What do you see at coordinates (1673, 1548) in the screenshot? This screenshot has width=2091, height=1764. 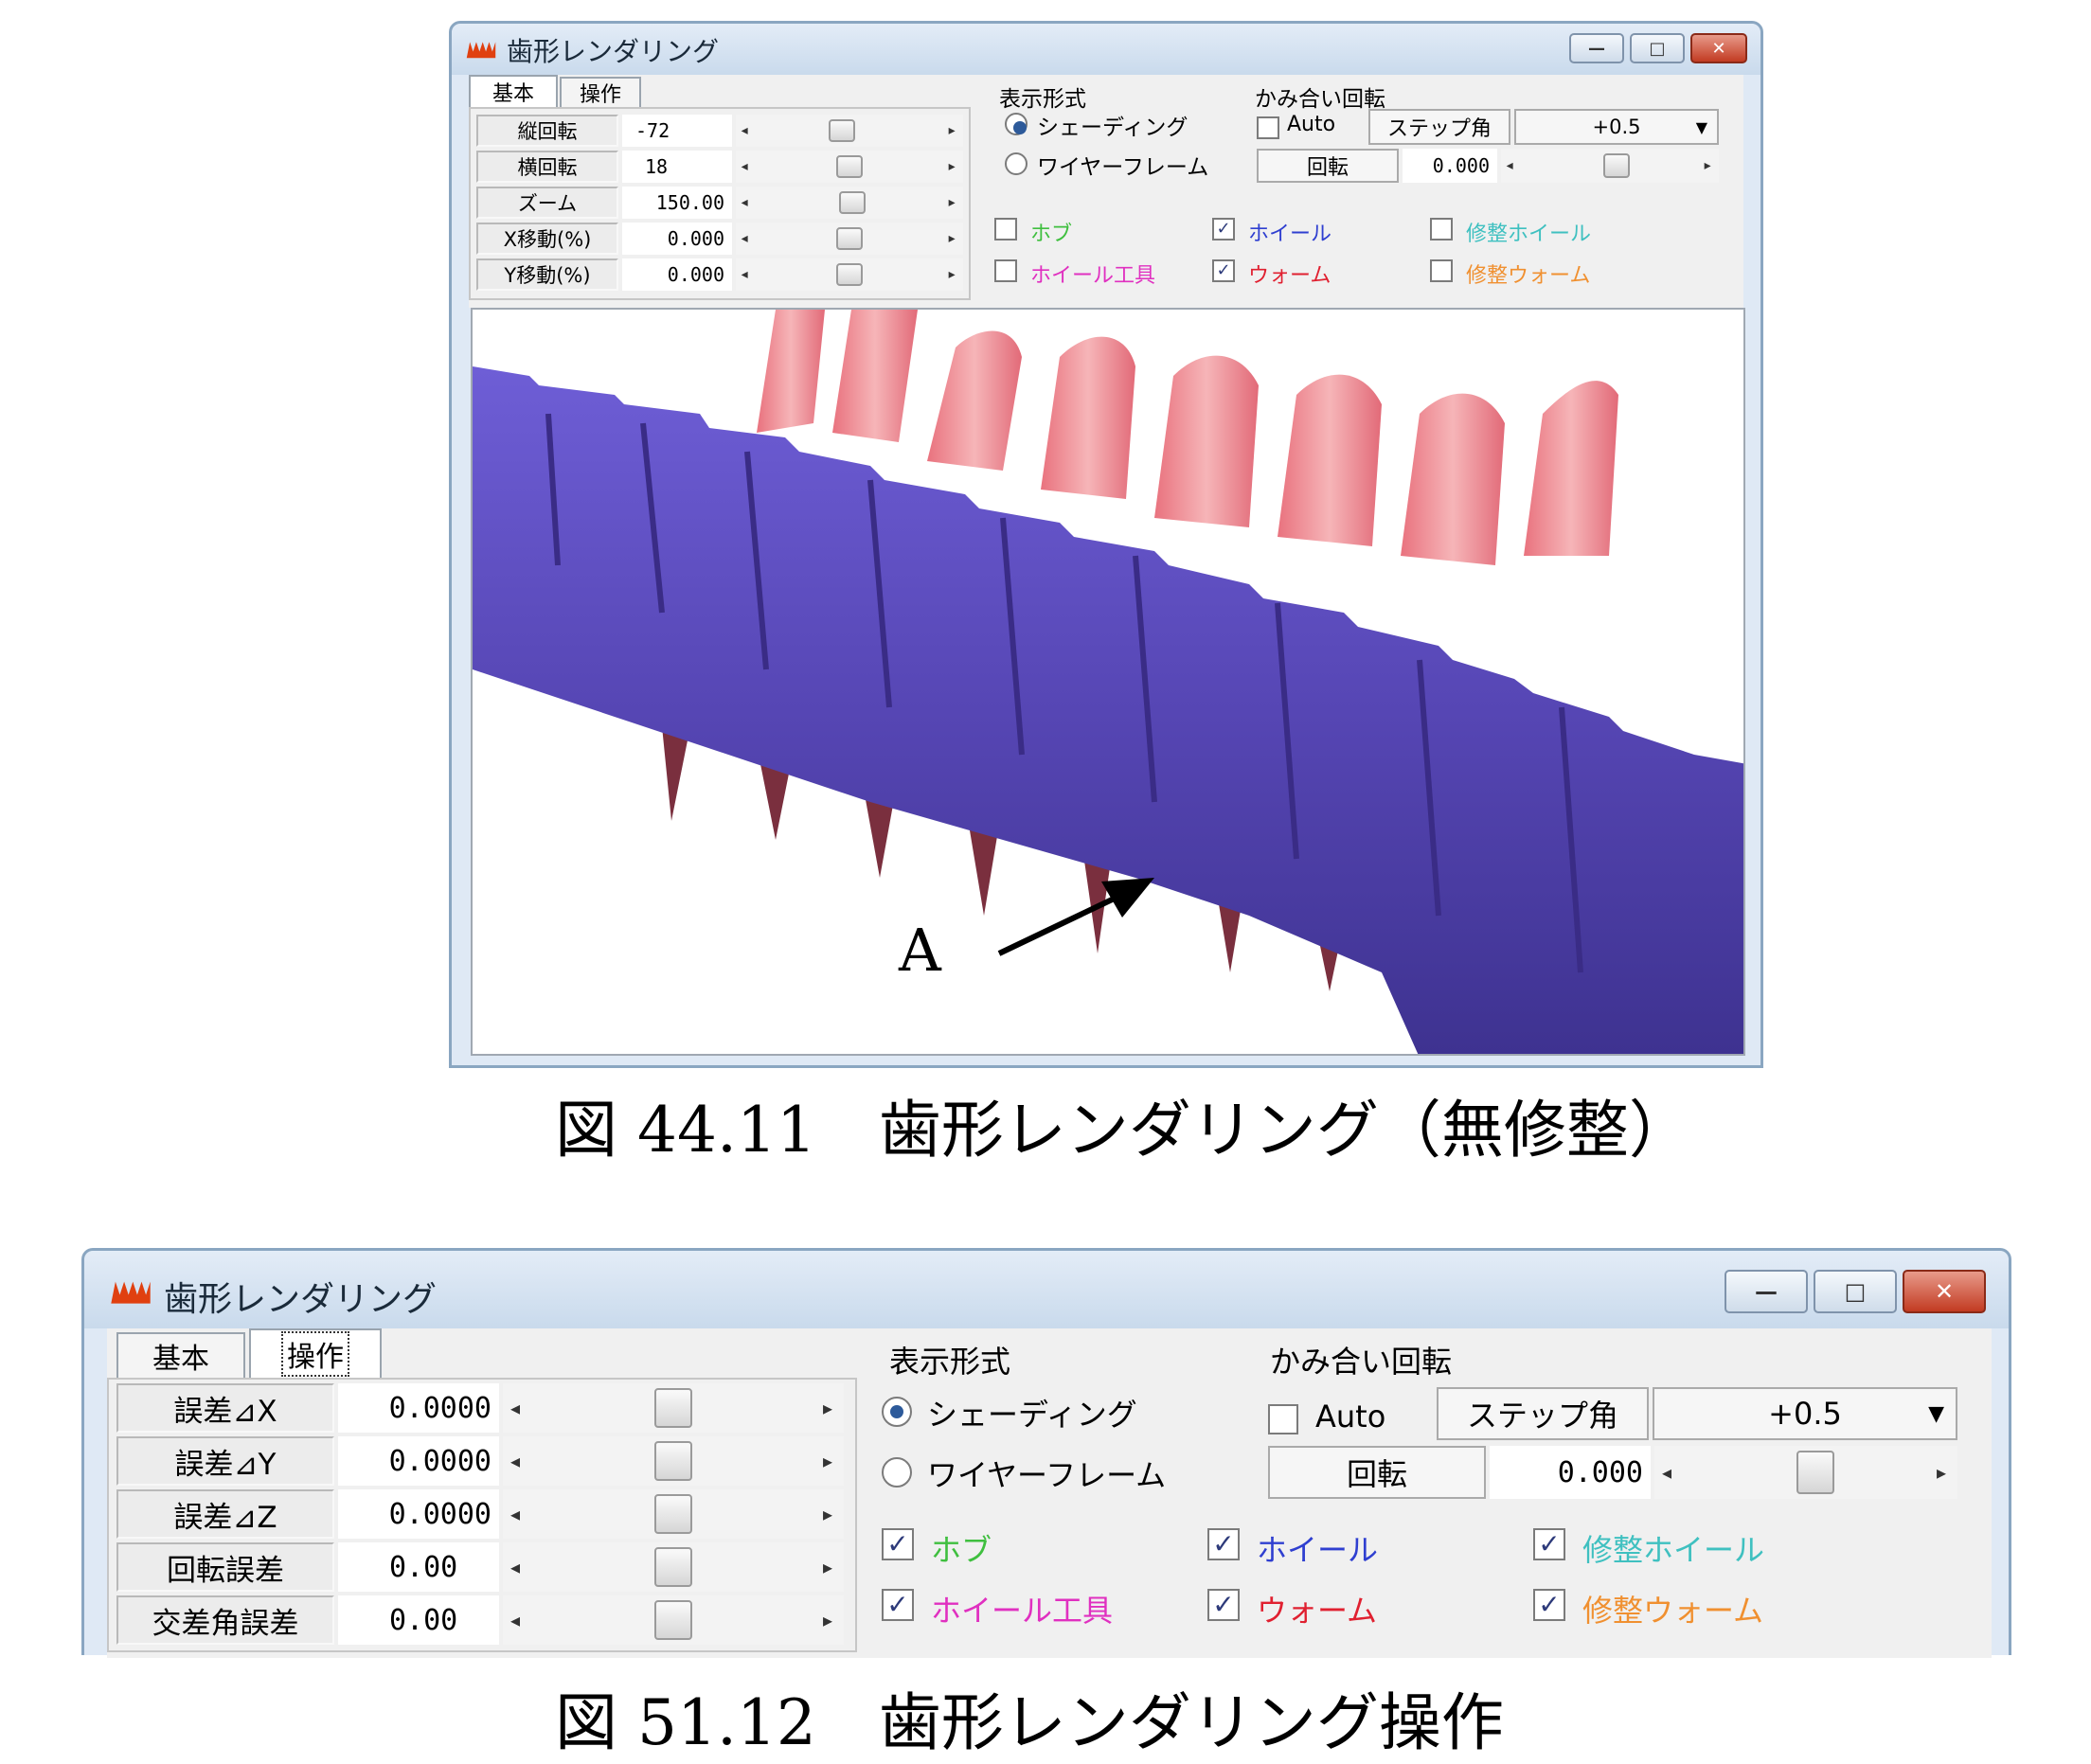 I see `checkbox-label: 修整ホイール` at bounding box center [1673, 1548].